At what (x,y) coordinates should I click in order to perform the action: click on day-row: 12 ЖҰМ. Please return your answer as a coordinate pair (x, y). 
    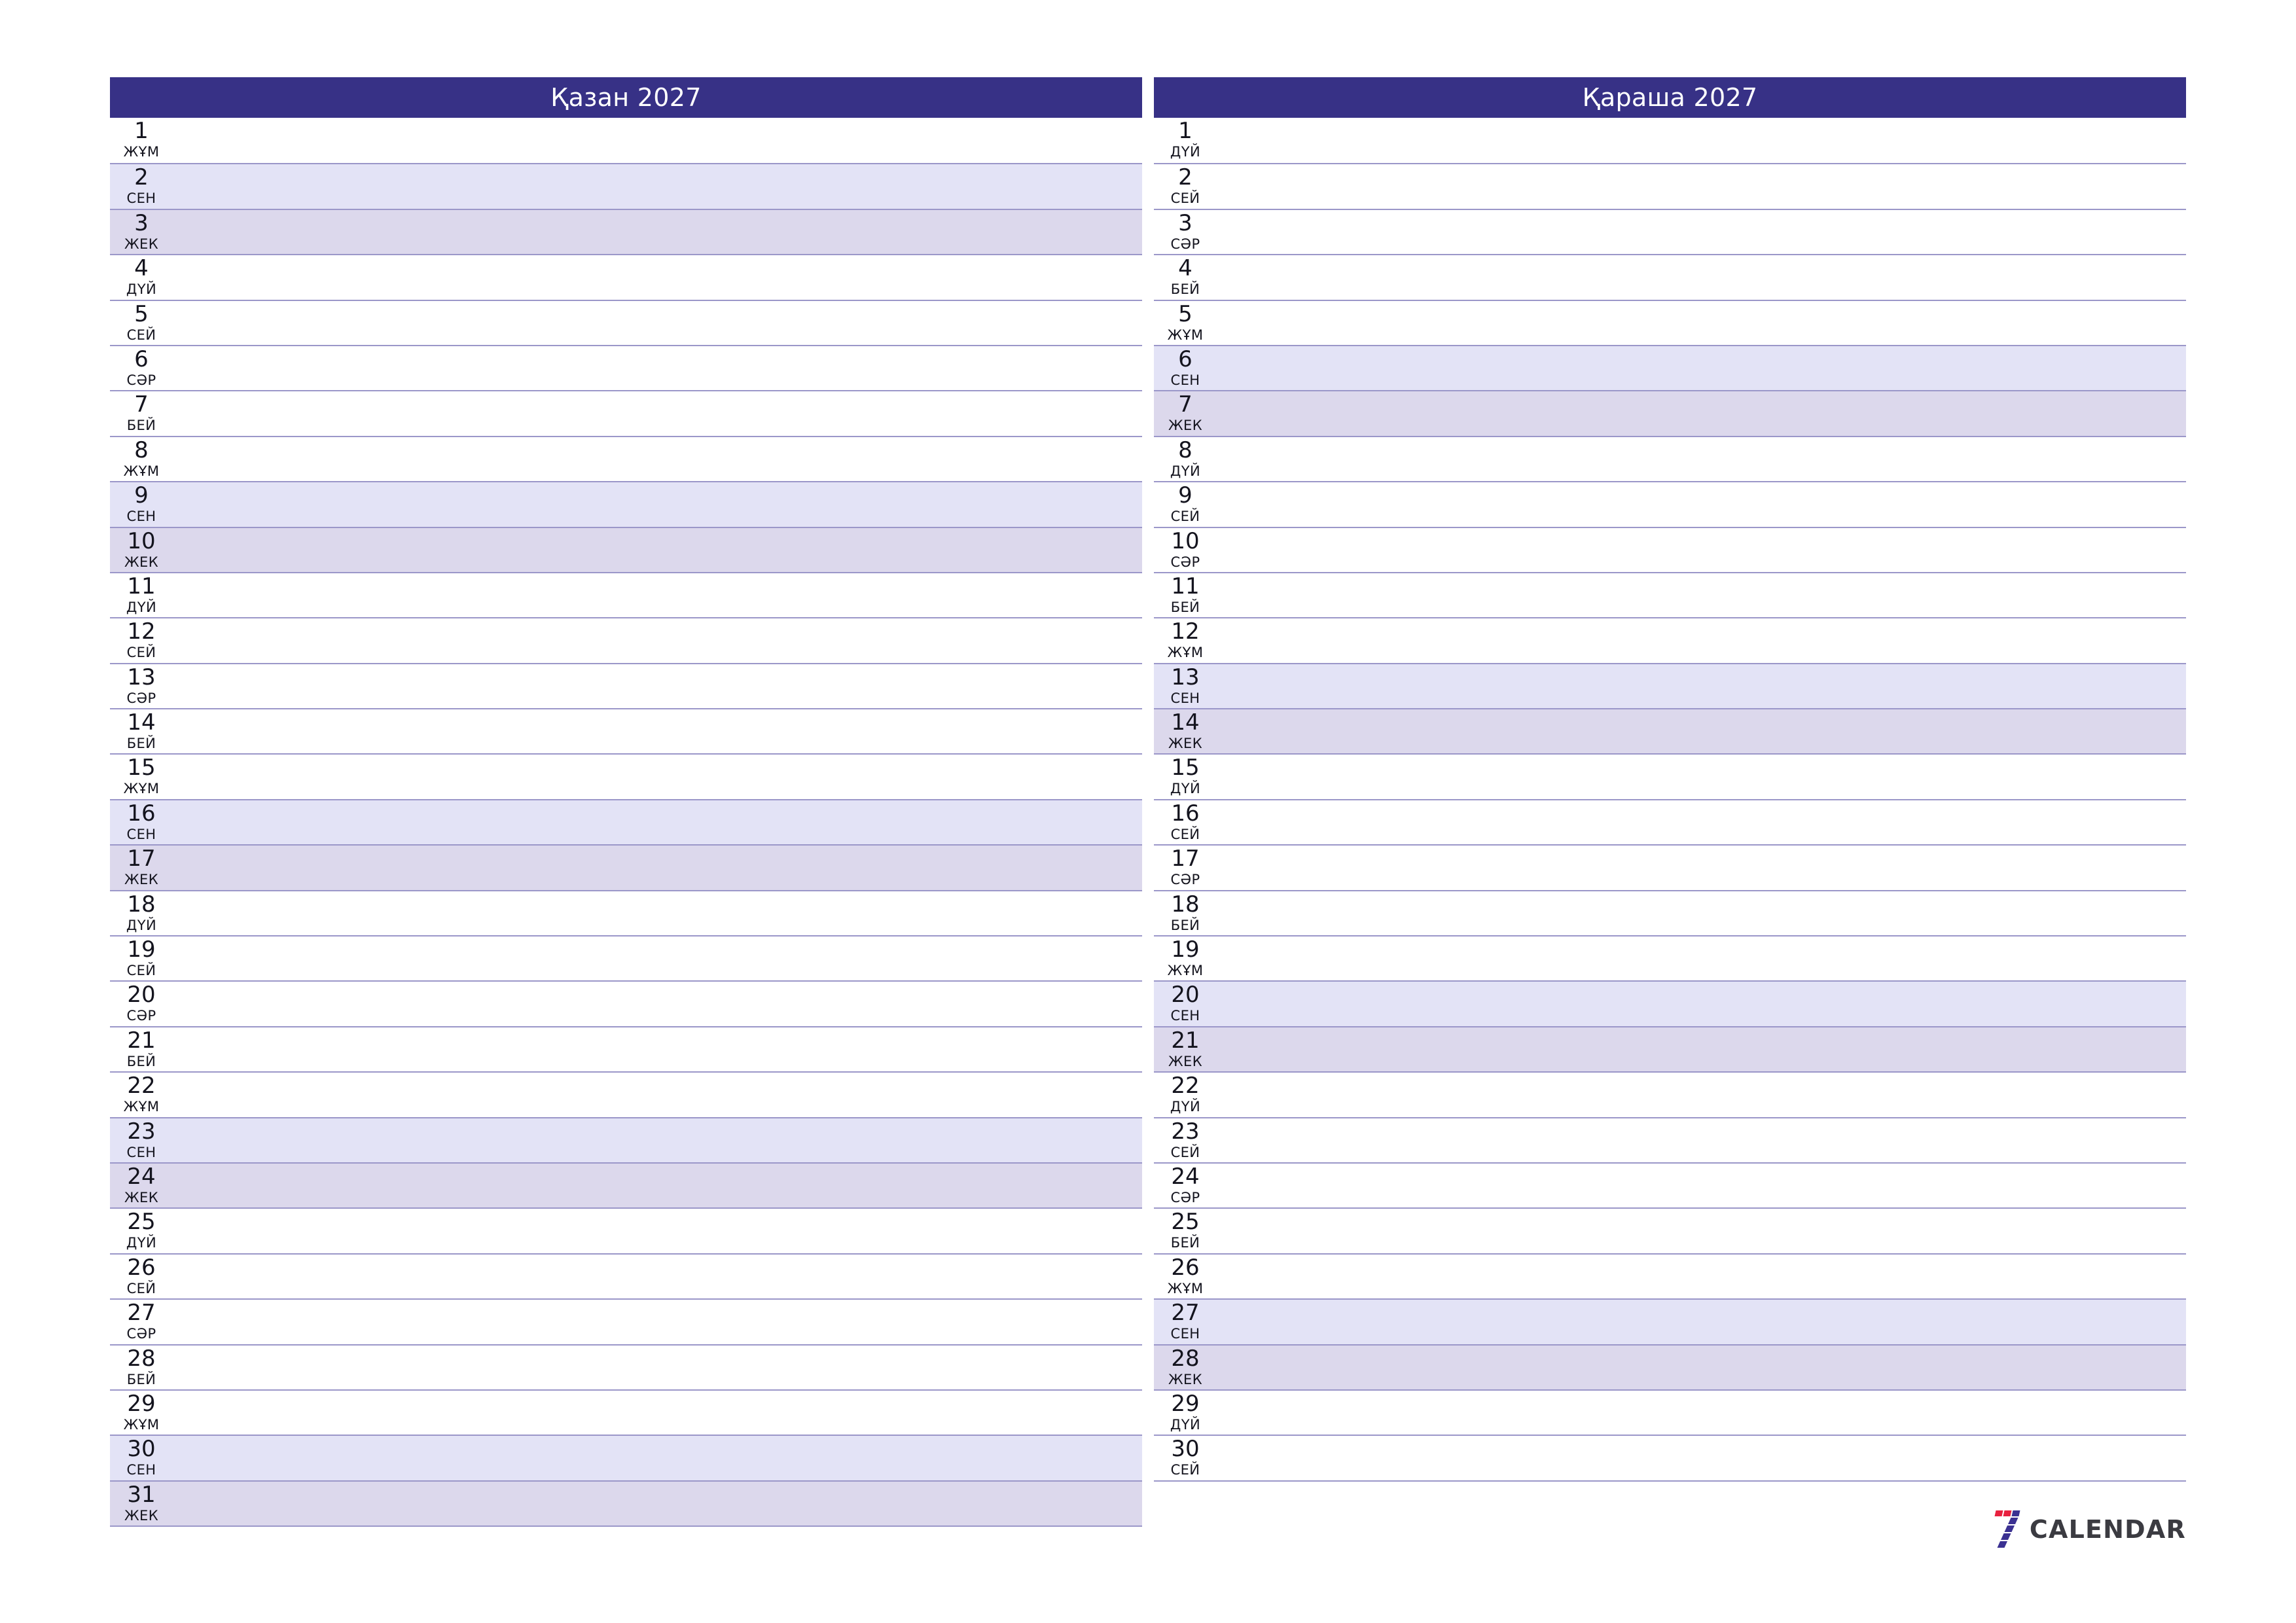
    Looking at the image, I should click on (1670, 640).